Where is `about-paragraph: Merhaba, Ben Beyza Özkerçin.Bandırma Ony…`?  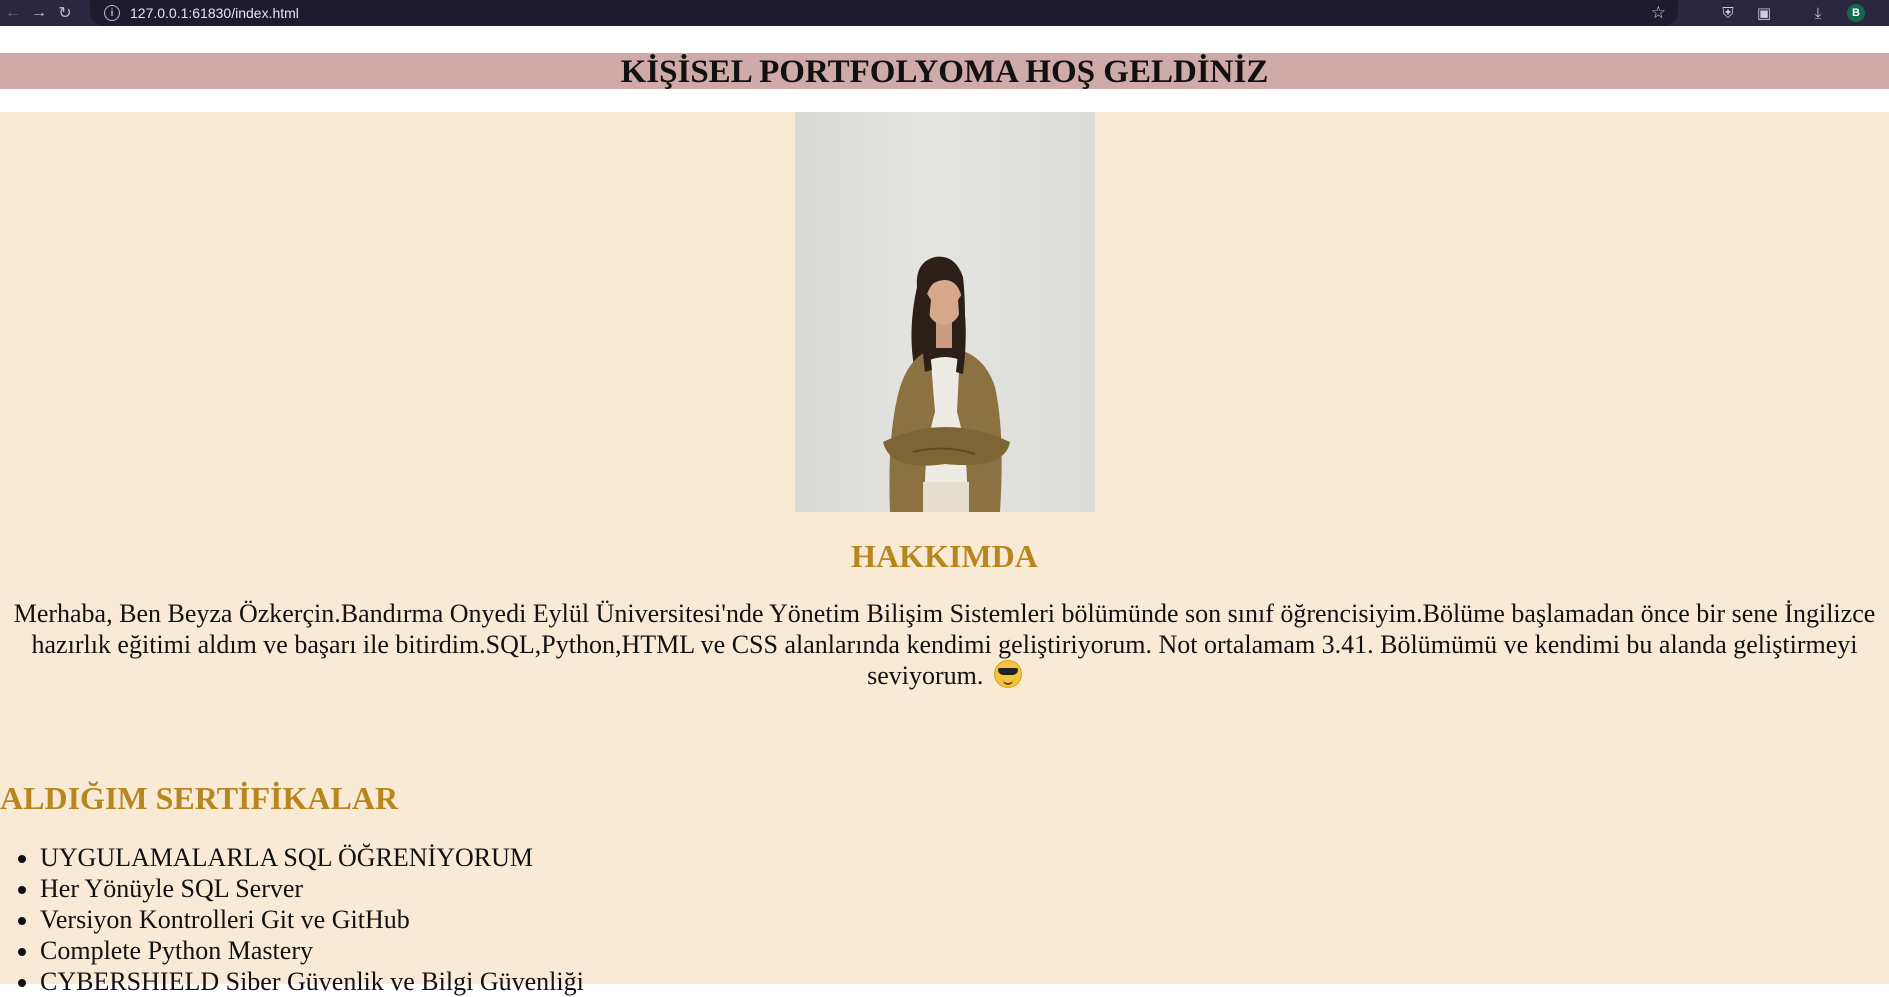
about-paragraph: Merhaba, Ben Beyza Özkerçin.Bandırma Ony… is located at coordinates (944, 644).